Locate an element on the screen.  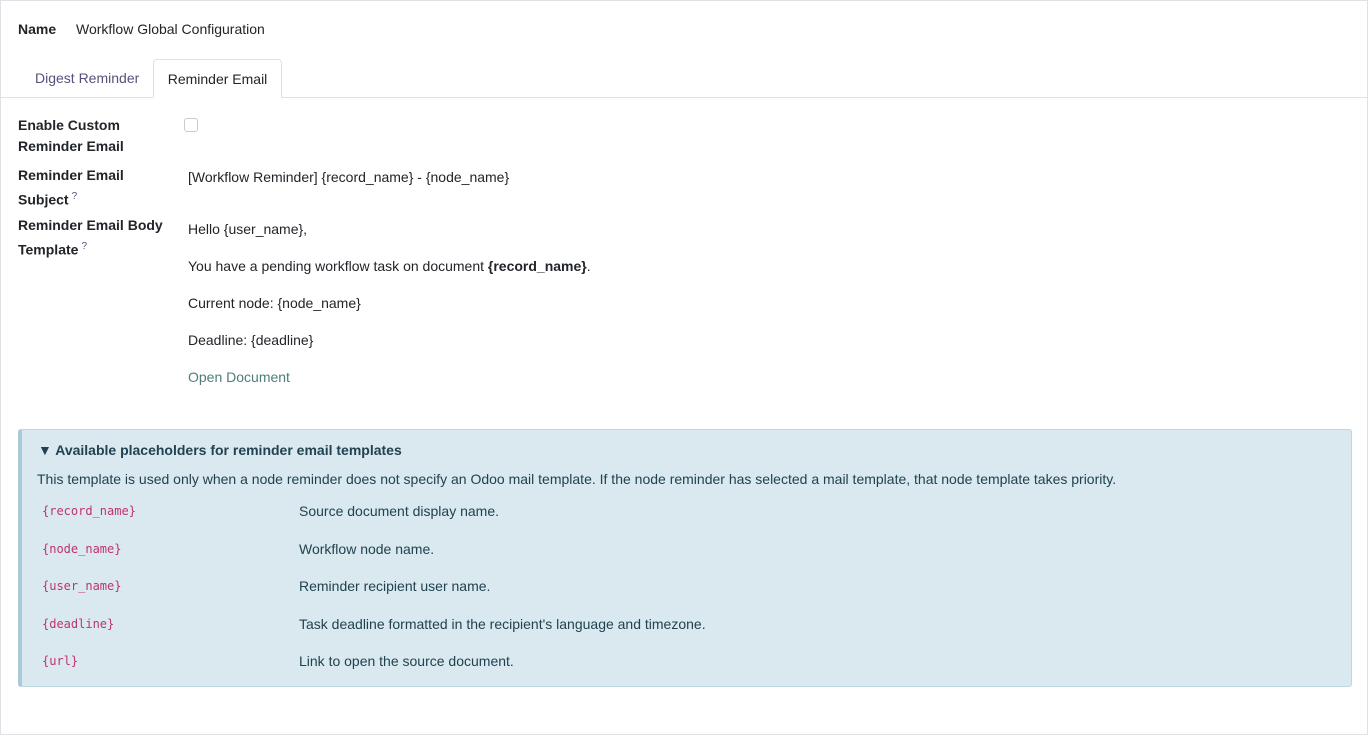
open-document-link: Open Document is located at coordinates (239, 377).